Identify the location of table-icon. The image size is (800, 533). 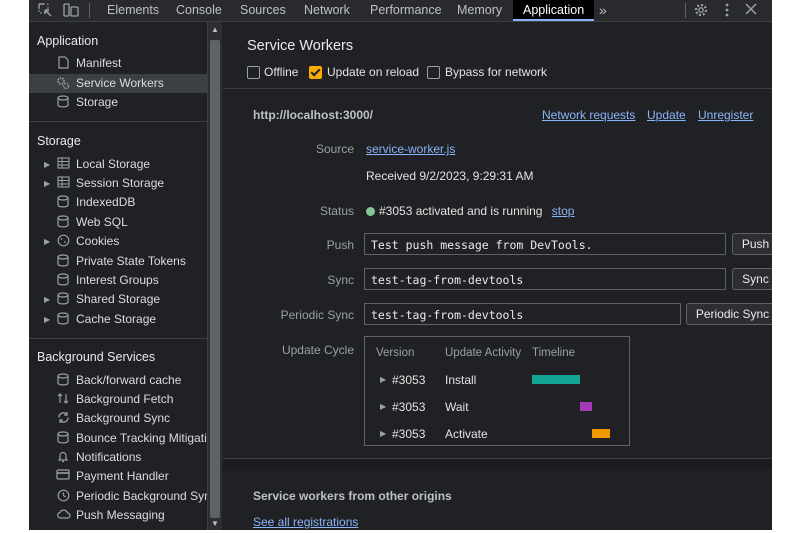
(63, 164).